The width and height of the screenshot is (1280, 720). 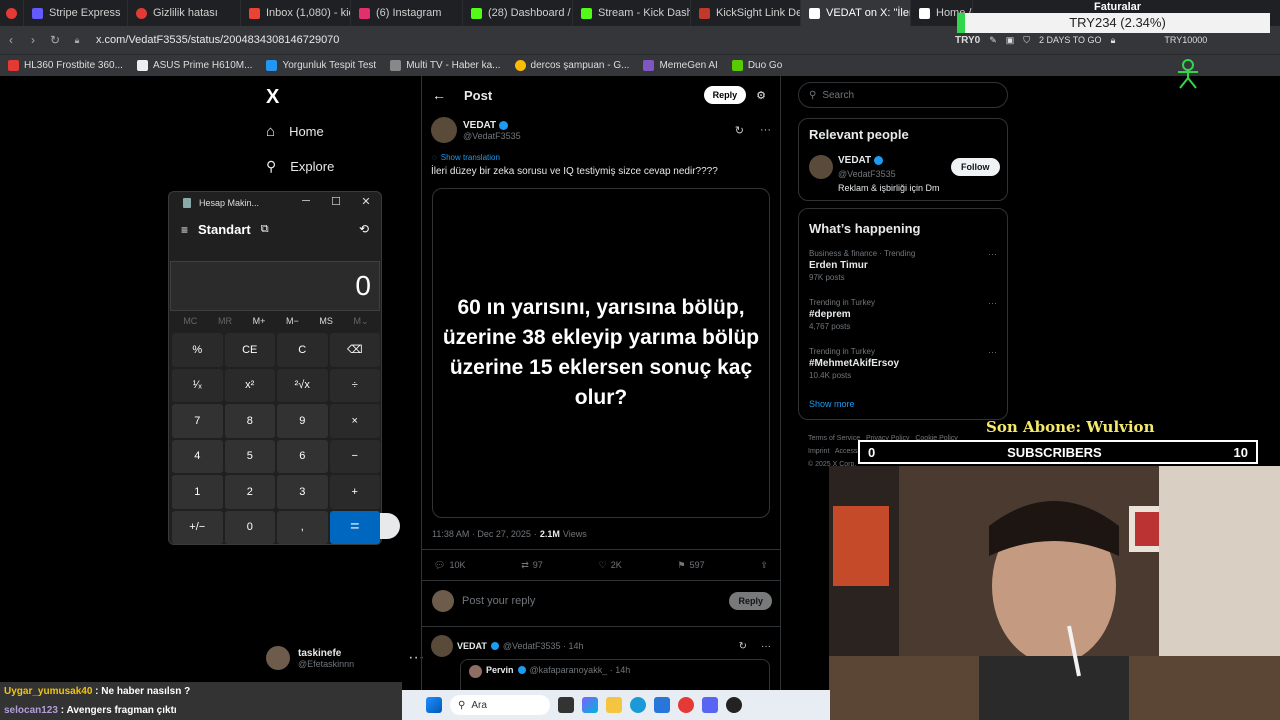 What do you see at coordinates (832, 404) in the screenshot?
I see `show-more-link: Show more` at bounding box center [832, 404].